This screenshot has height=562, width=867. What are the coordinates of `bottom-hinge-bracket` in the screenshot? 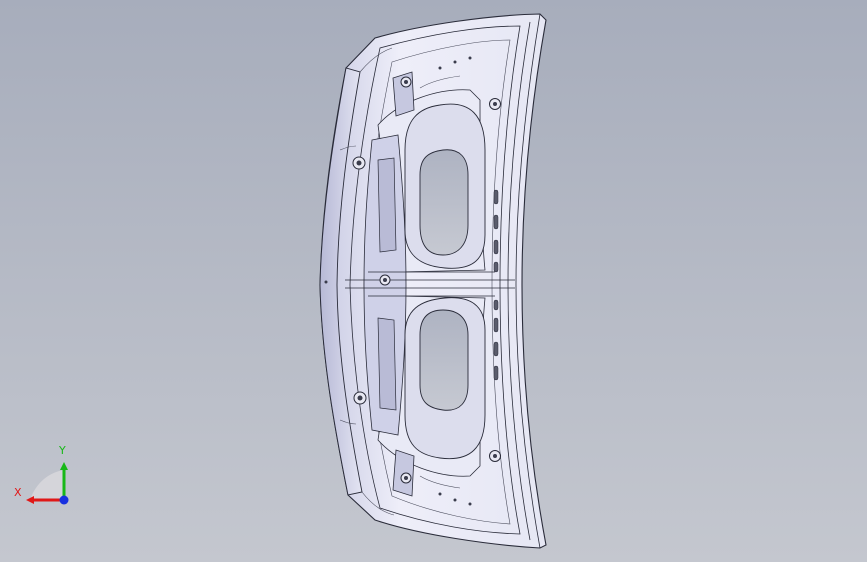 It's located at (403, 473).